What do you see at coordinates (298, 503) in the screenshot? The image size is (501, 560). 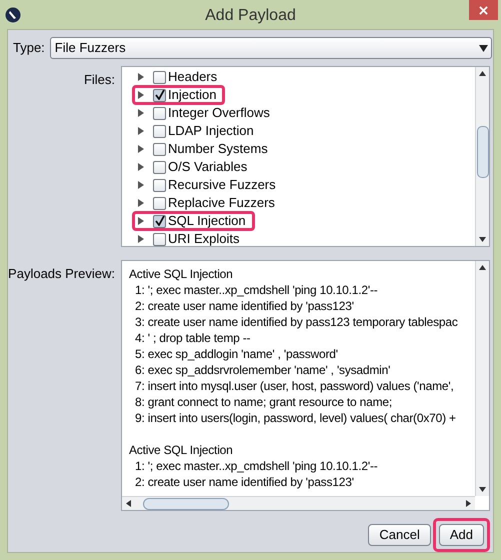 I see `horizontal-scrollbar` at bounding box center [298, 503].